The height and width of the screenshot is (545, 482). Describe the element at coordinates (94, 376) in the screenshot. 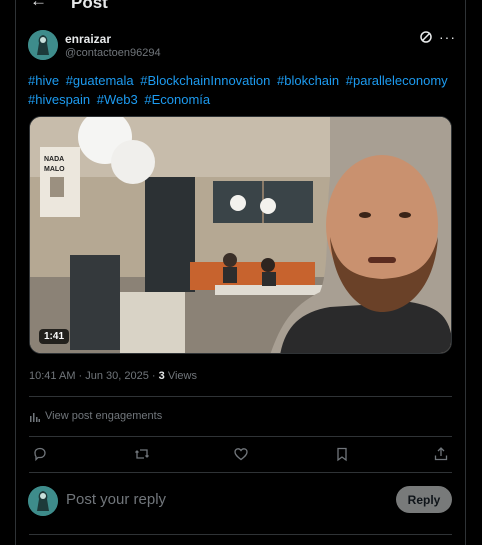

I see `post-timestamp: 10:41 AM · Jun 30, 2025 ·` at that location.